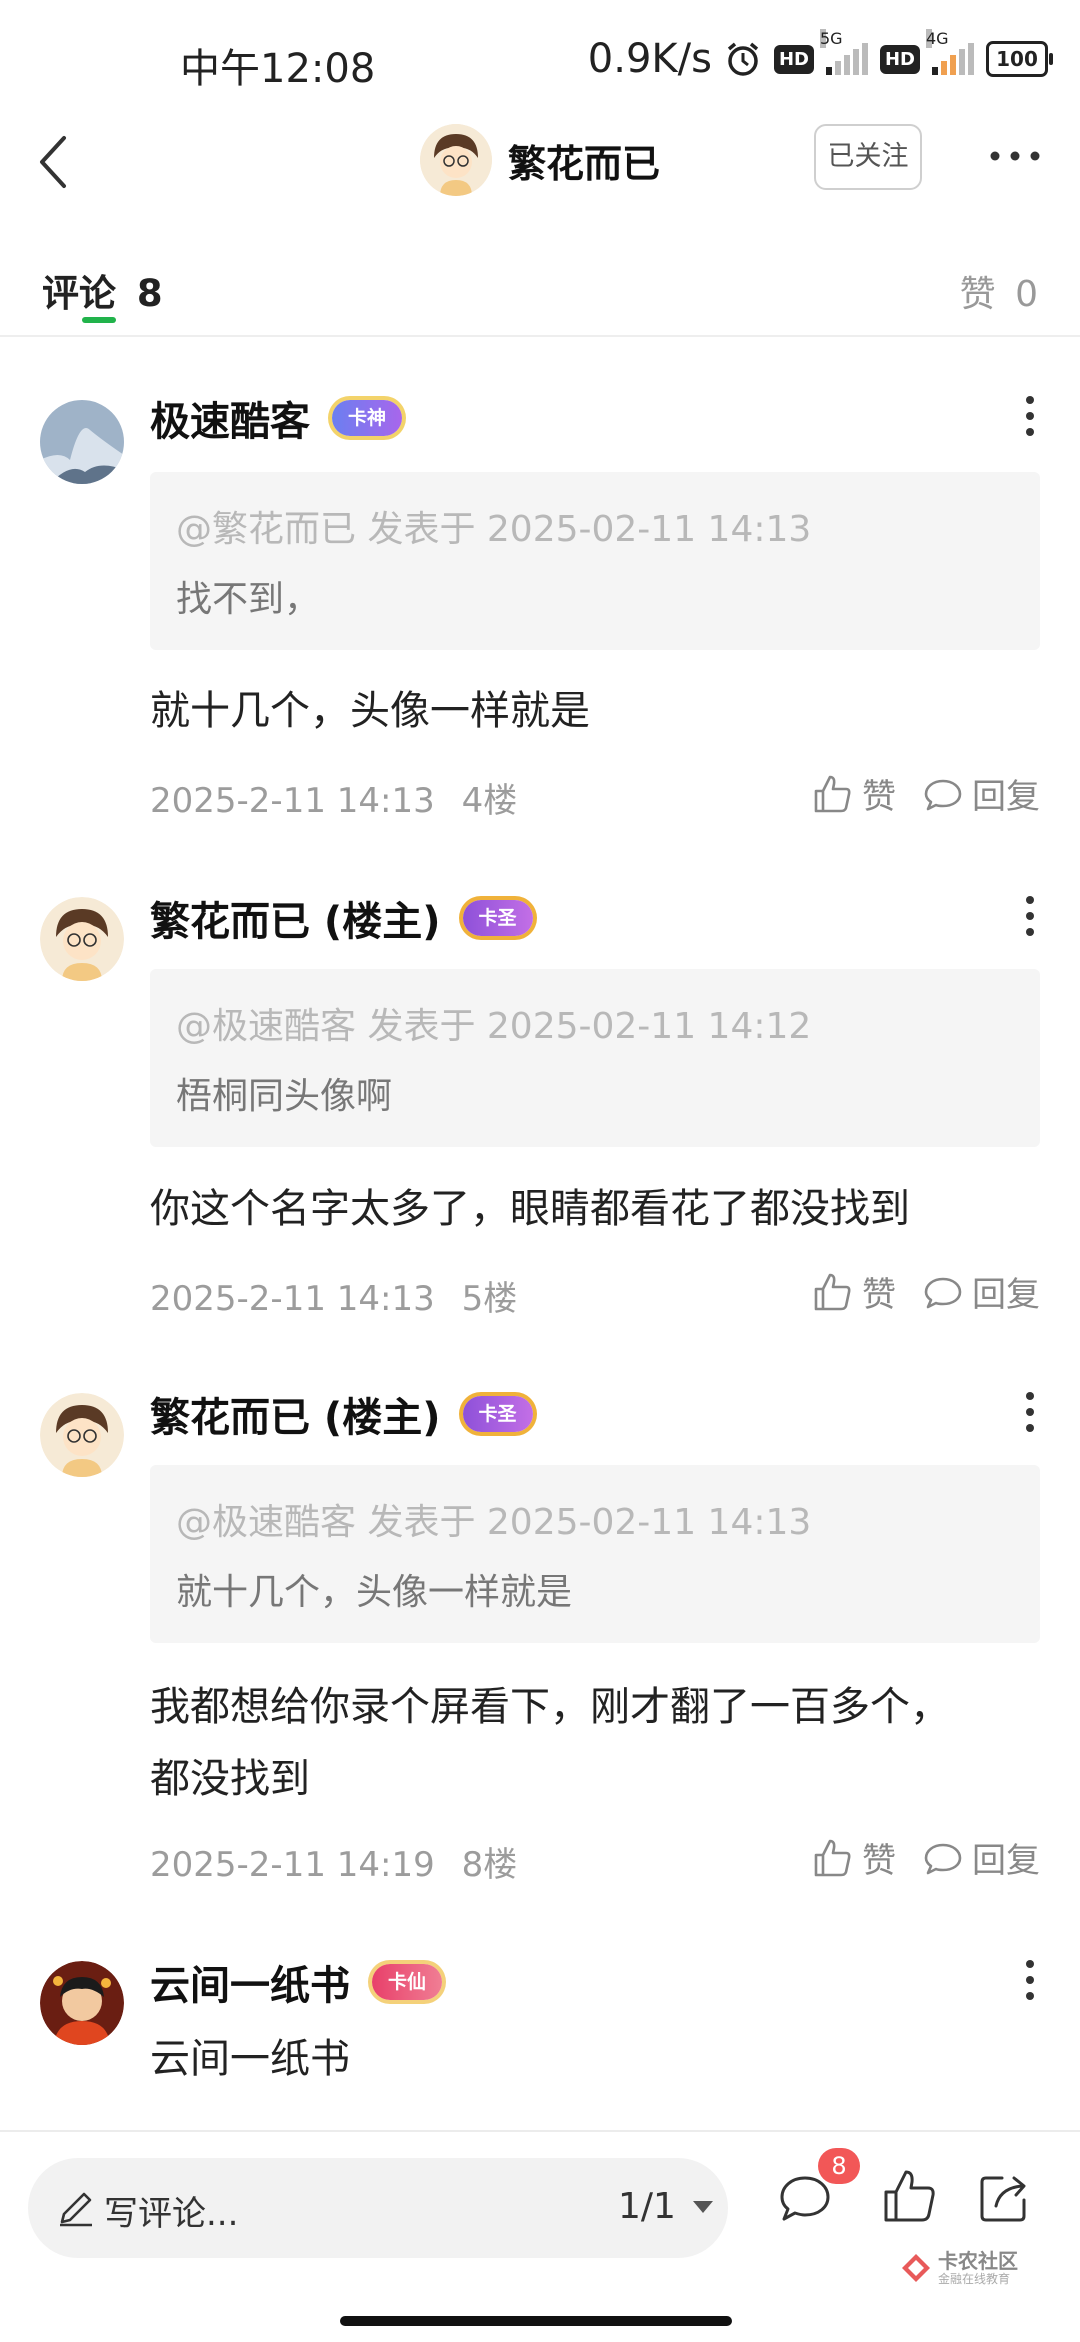 This screenshot has height=2342, width=1080. What do you see at coordinates (595, 1743) in the screenshot?
I see `comment-text: 我都想给你录个屏看下，刚才翻了一百多个， 都没找到` at bounding box center [595, 1743].